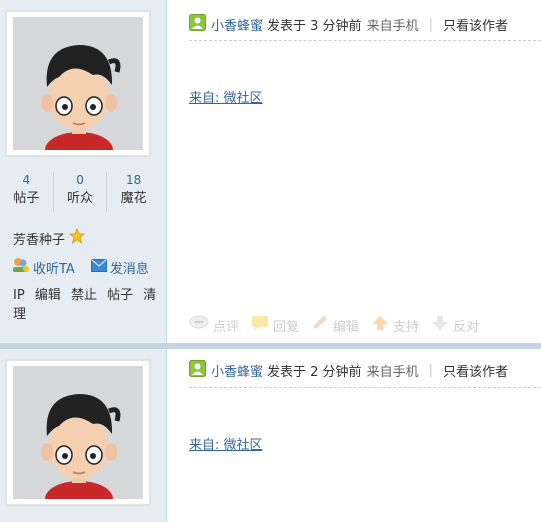 The image size is (541, 522). What do you see at coordinates (39, 240) in the screenshot?
I see `rank-label: 芳香种子` at bounding box center [39, 240].